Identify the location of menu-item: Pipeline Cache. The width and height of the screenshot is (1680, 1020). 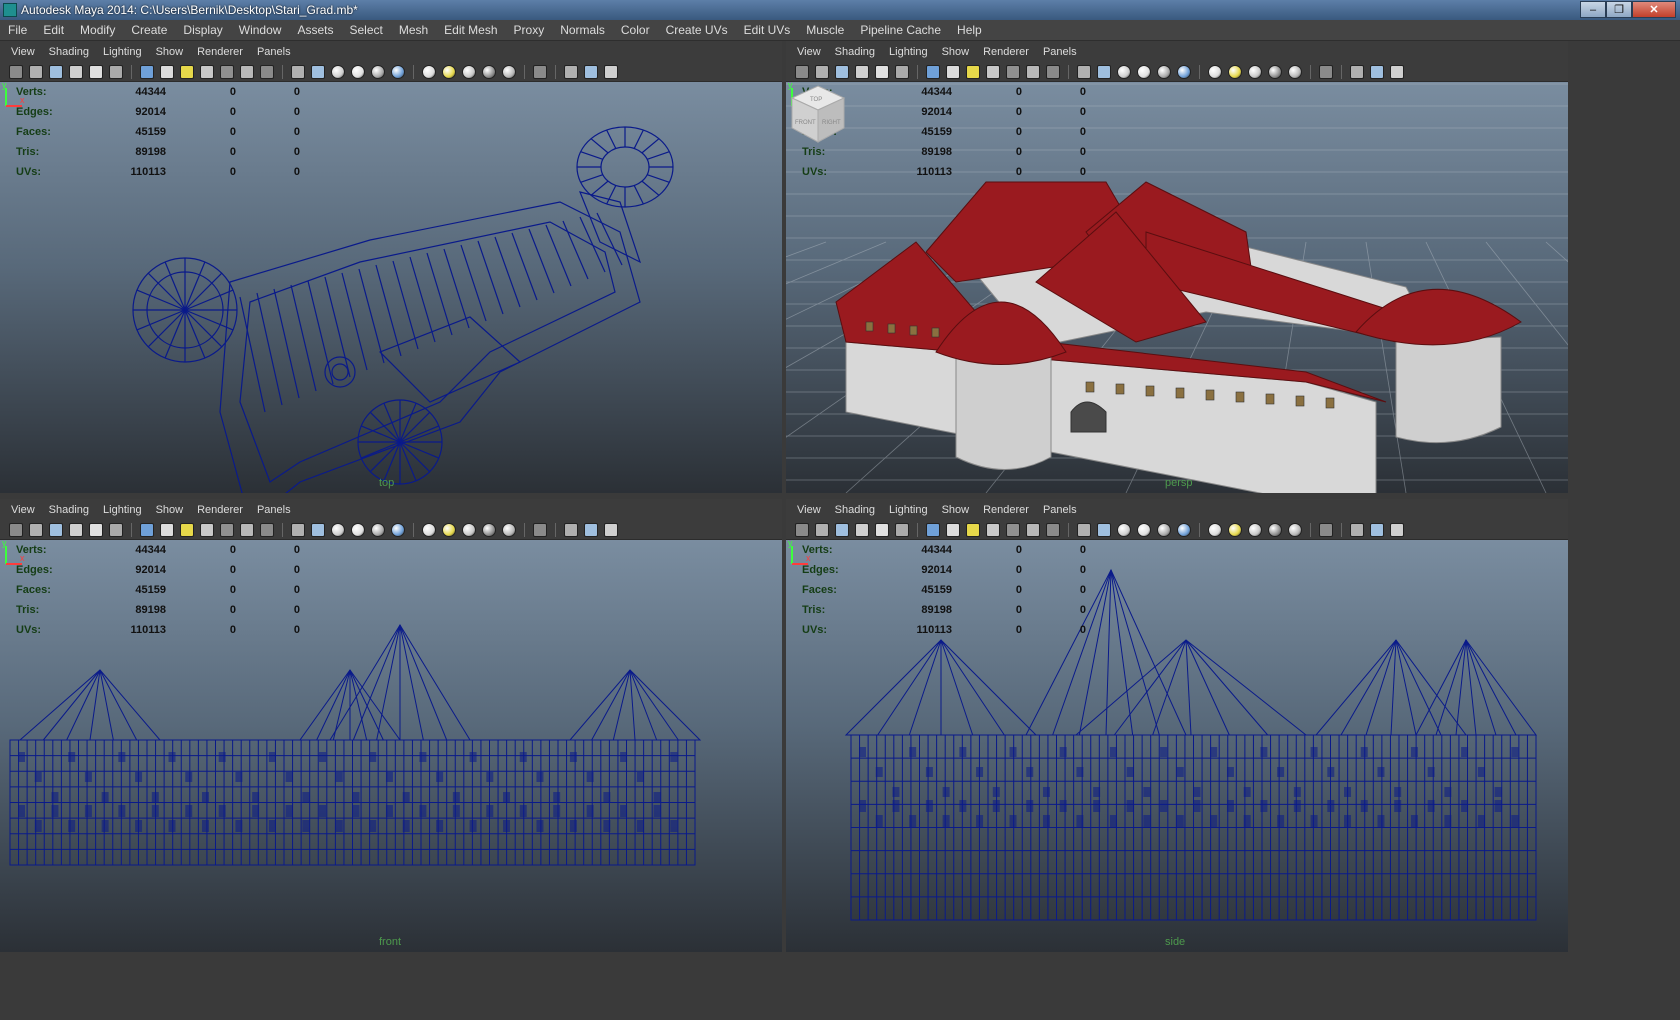
(900, 30).